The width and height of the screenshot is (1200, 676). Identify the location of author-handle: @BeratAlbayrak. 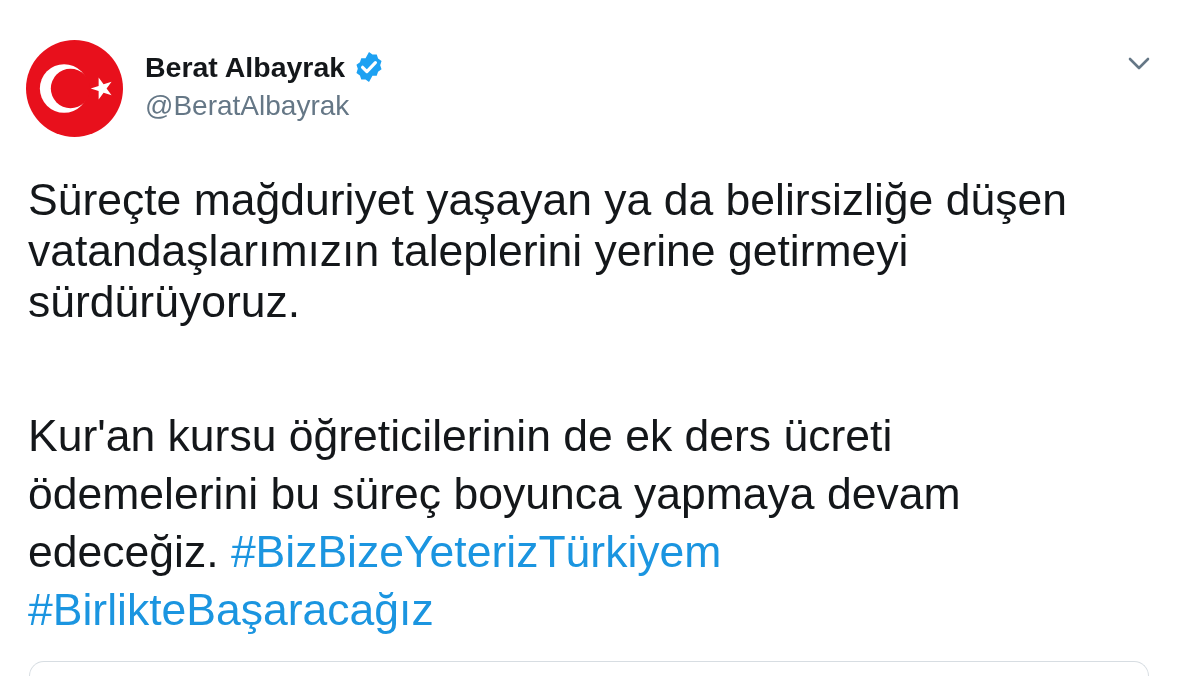
(247, 106).